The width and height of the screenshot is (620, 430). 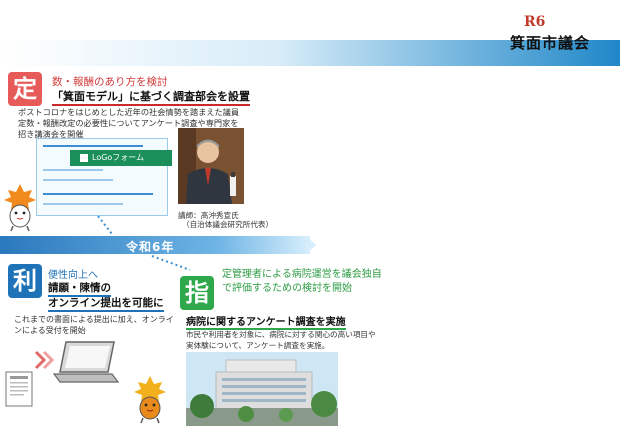 I want to click on timeline-arrow, so click(x=311, y=245).